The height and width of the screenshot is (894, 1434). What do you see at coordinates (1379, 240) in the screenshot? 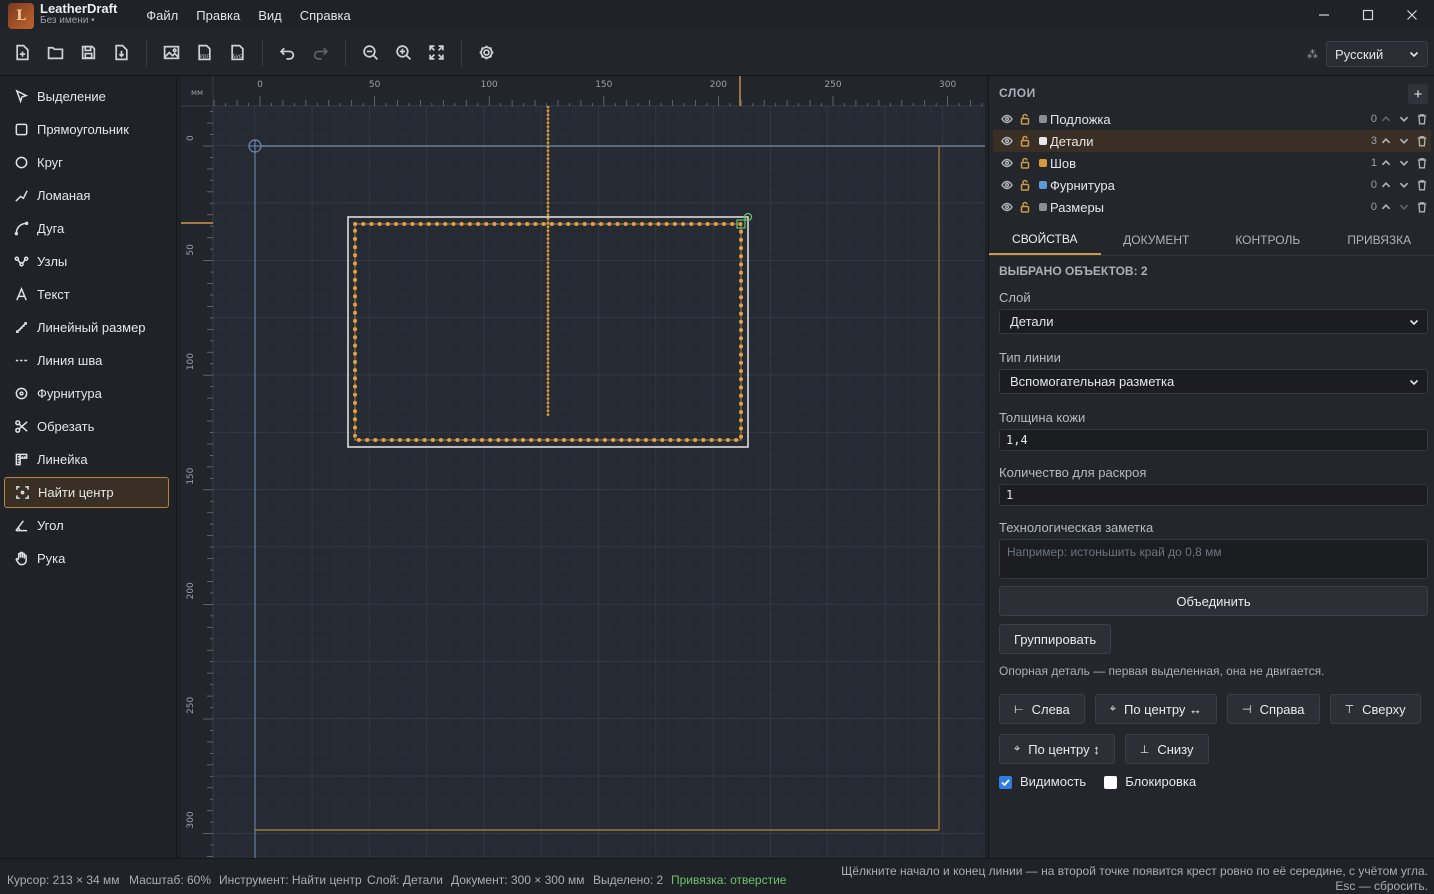
I see `tab-snap: ПРИВЯЗКА` at bounding box center [1379, 240].